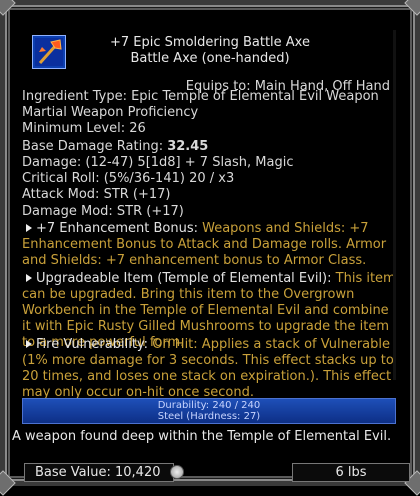 This screenshot has height=496, width=420. Describe the element at coordinates (394, 205) in the screenshot. I see `scrollbar` at that location.